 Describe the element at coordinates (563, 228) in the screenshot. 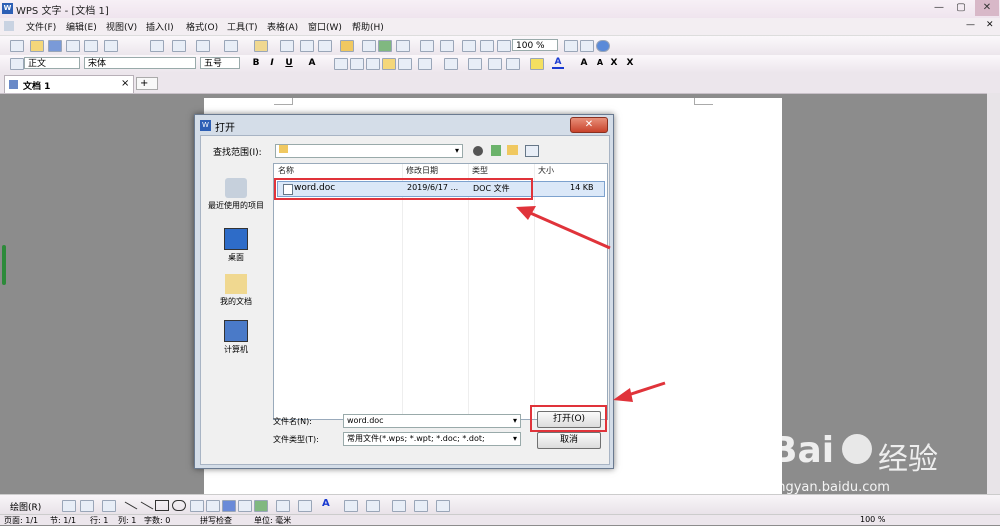

I see `arrow-to-file` at that location.